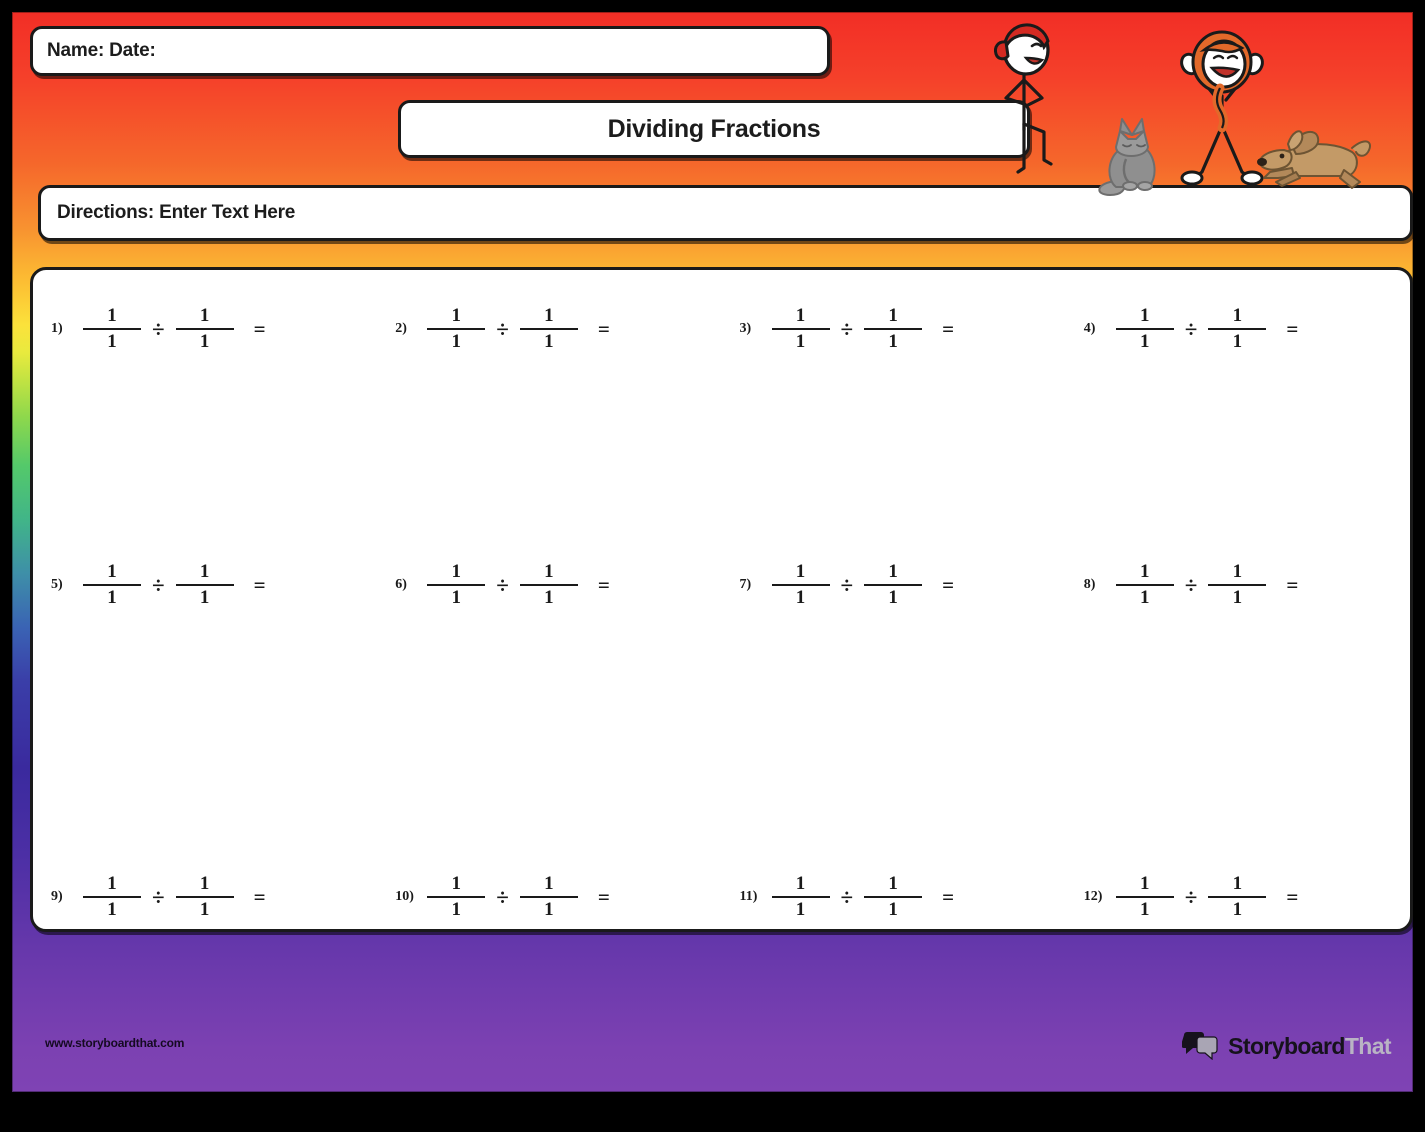 The width and height of the screenshot is (1425, 1132). Describe the element at coordinates (57, 584) in the screenshot. I see `problem-number: 5)` at that location.